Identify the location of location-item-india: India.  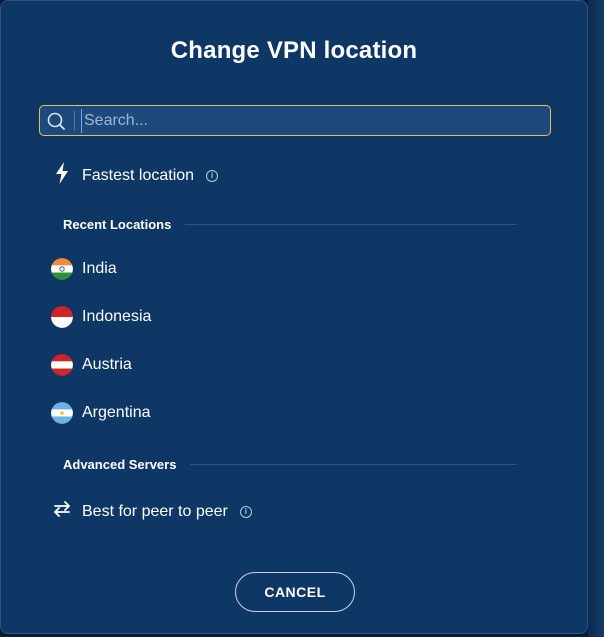
(84, 269).